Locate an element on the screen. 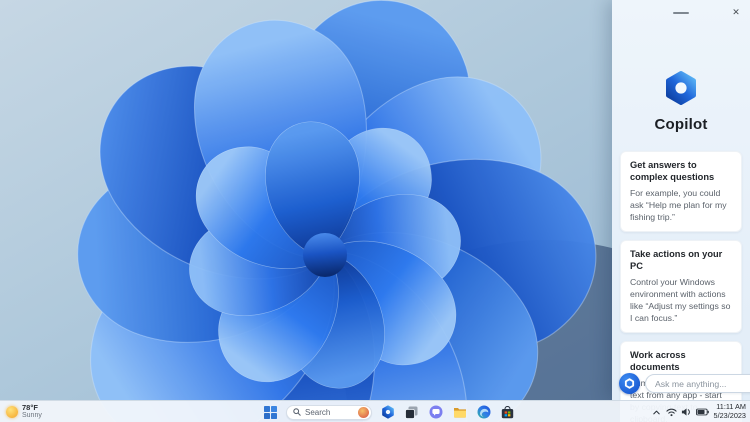  weather-widget: 78°F Sunny is located at coordinates (24, 411).